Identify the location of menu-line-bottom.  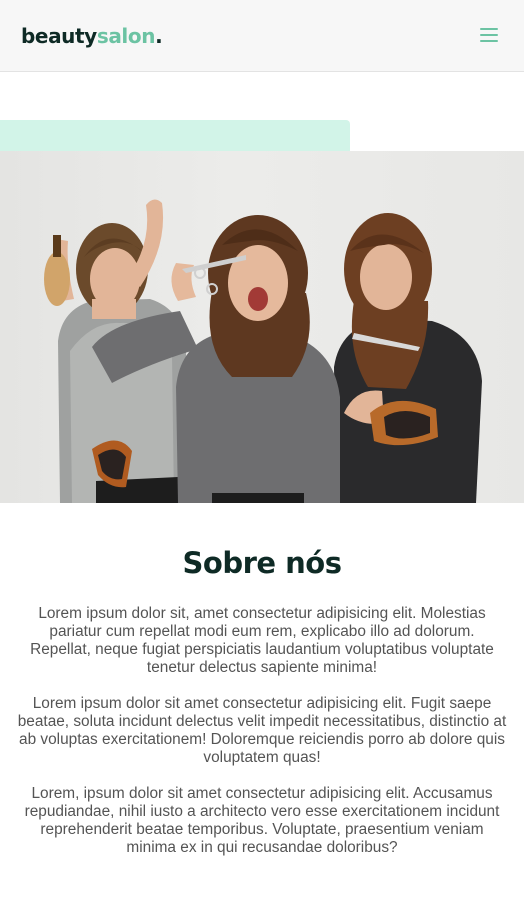
(489, 41).